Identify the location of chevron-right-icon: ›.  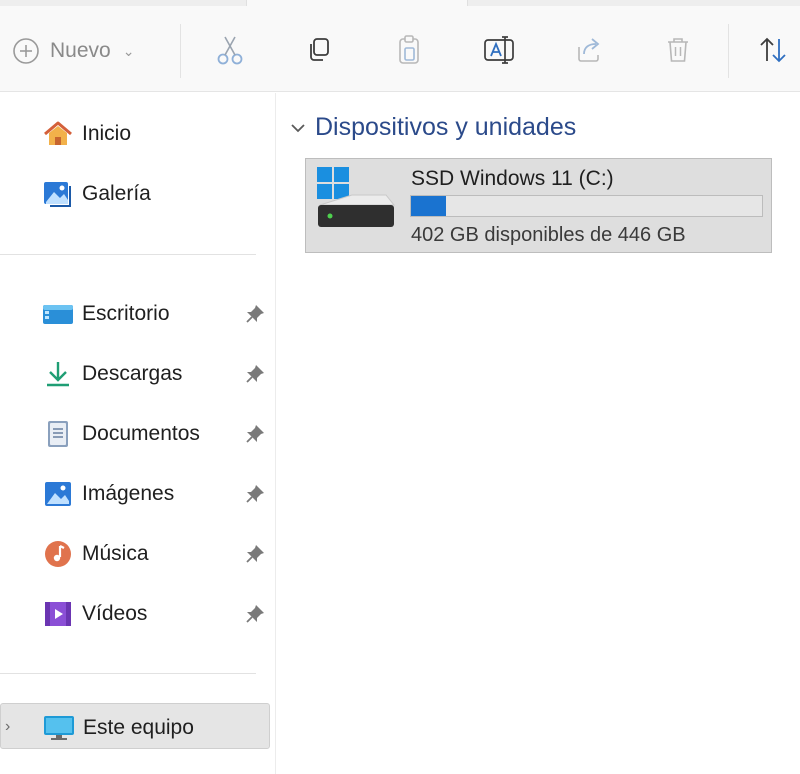
(7, 727).